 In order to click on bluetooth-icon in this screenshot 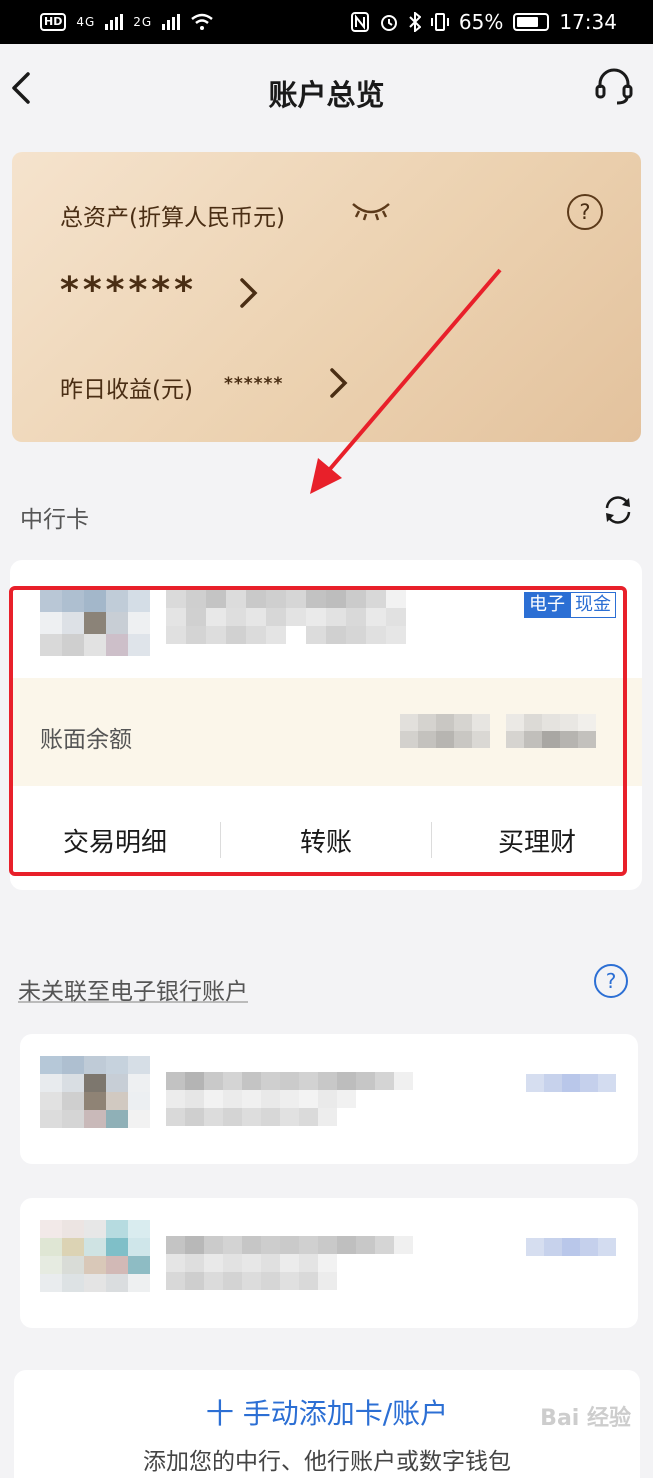, I will do `click(415, 22)`.